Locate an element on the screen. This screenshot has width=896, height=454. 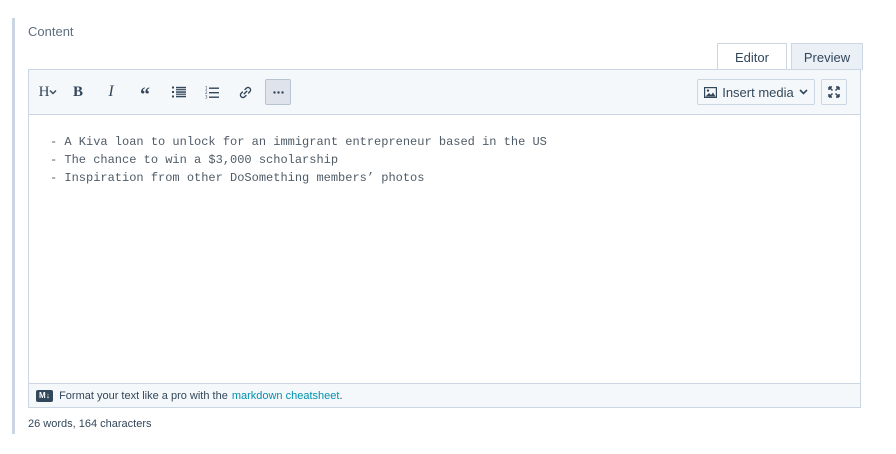
more-button is located at coordinates (278, 92).